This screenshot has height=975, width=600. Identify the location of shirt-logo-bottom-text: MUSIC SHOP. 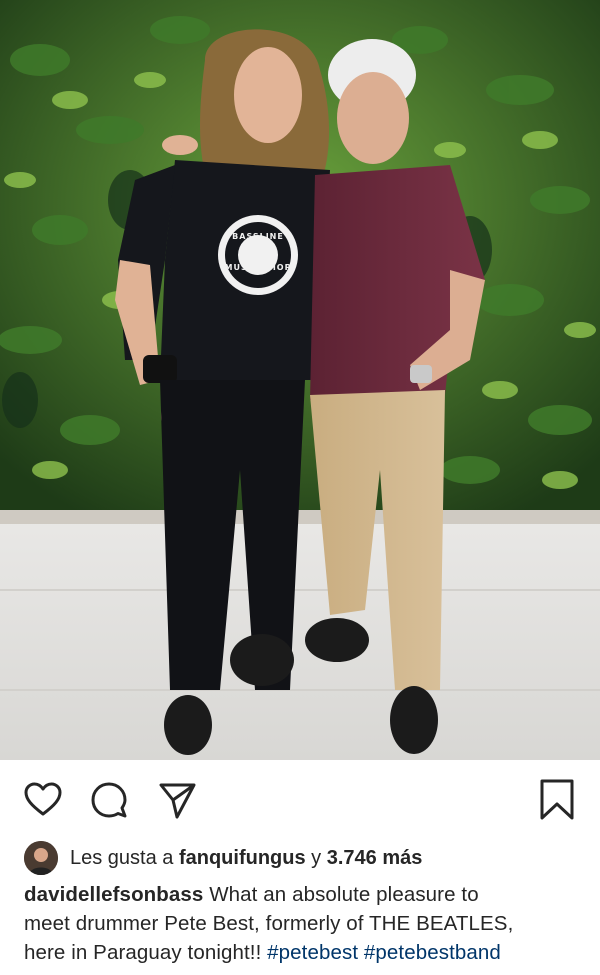
(258, 267).